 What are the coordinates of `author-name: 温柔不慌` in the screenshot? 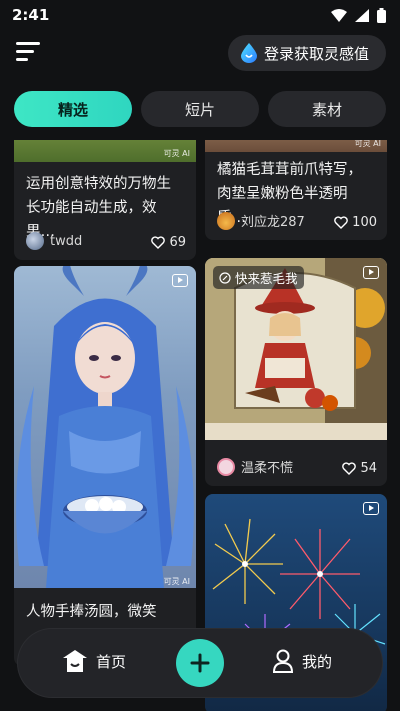 It's located at (267, 468).